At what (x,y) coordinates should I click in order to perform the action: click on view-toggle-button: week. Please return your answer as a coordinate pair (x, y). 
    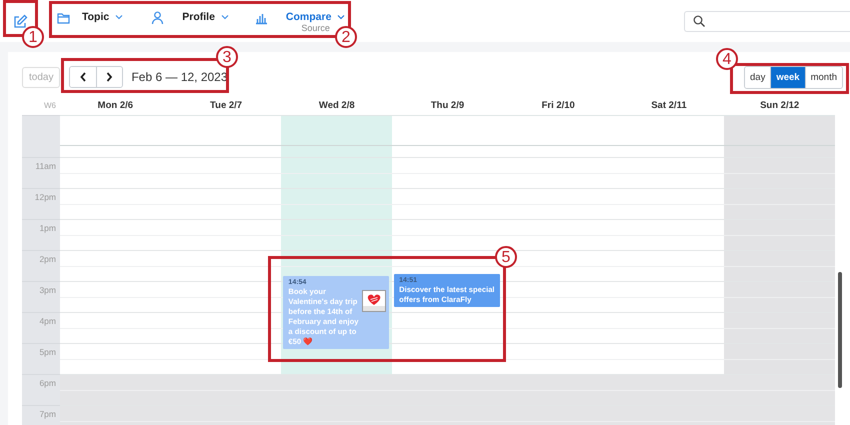
    Looking at the image, I should click on (787, 77).